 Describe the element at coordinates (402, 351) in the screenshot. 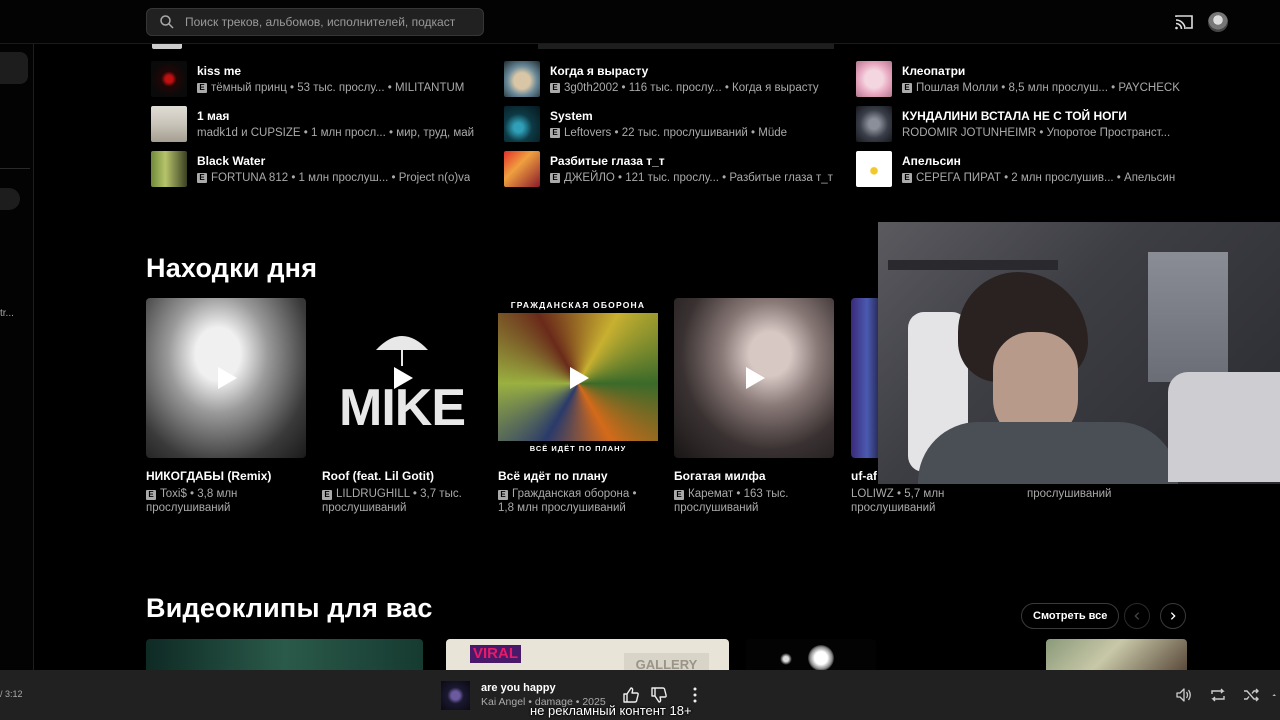

I see `umbrella-icon` at that location.